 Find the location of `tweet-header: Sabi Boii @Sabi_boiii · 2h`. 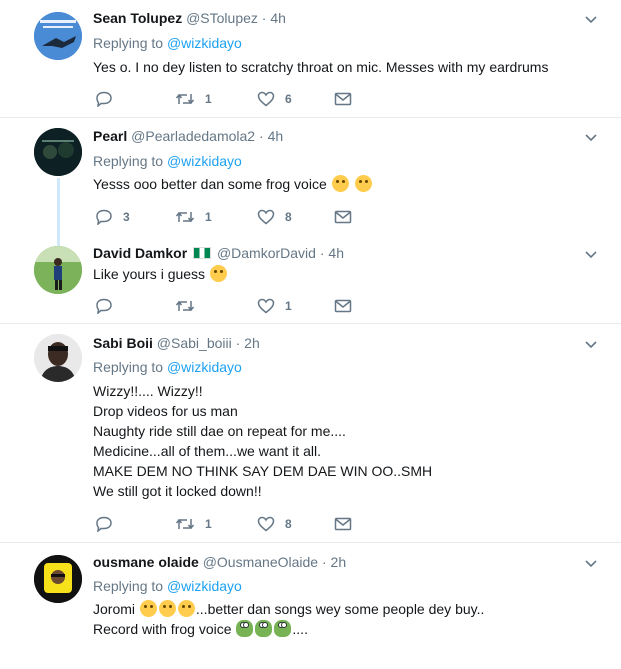

tweet-header: Sabi Boii @Sabi_boiii · 2h is located at coordinates (176, 343).